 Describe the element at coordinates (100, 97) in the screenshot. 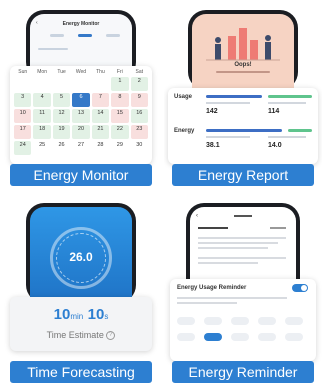

I see `calendar-day-number: 7` at that location.